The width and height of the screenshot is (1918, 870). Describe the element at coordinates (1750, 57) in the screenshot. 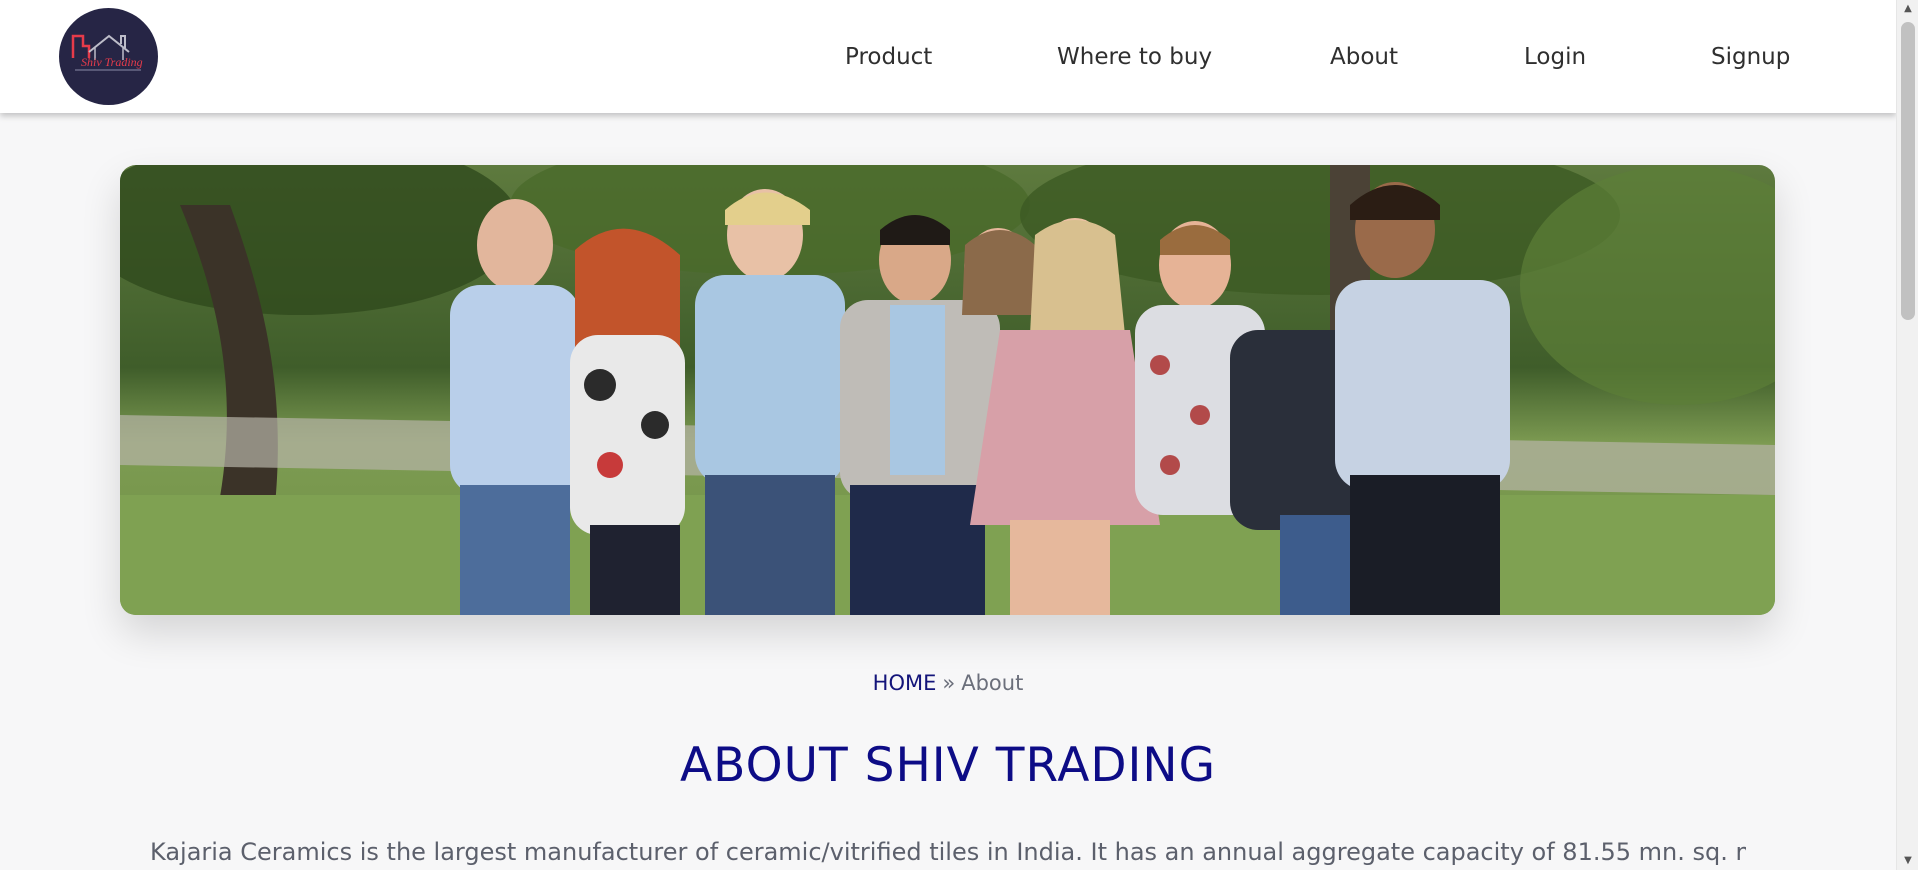

I see `nav-signup: Signup` at that location.